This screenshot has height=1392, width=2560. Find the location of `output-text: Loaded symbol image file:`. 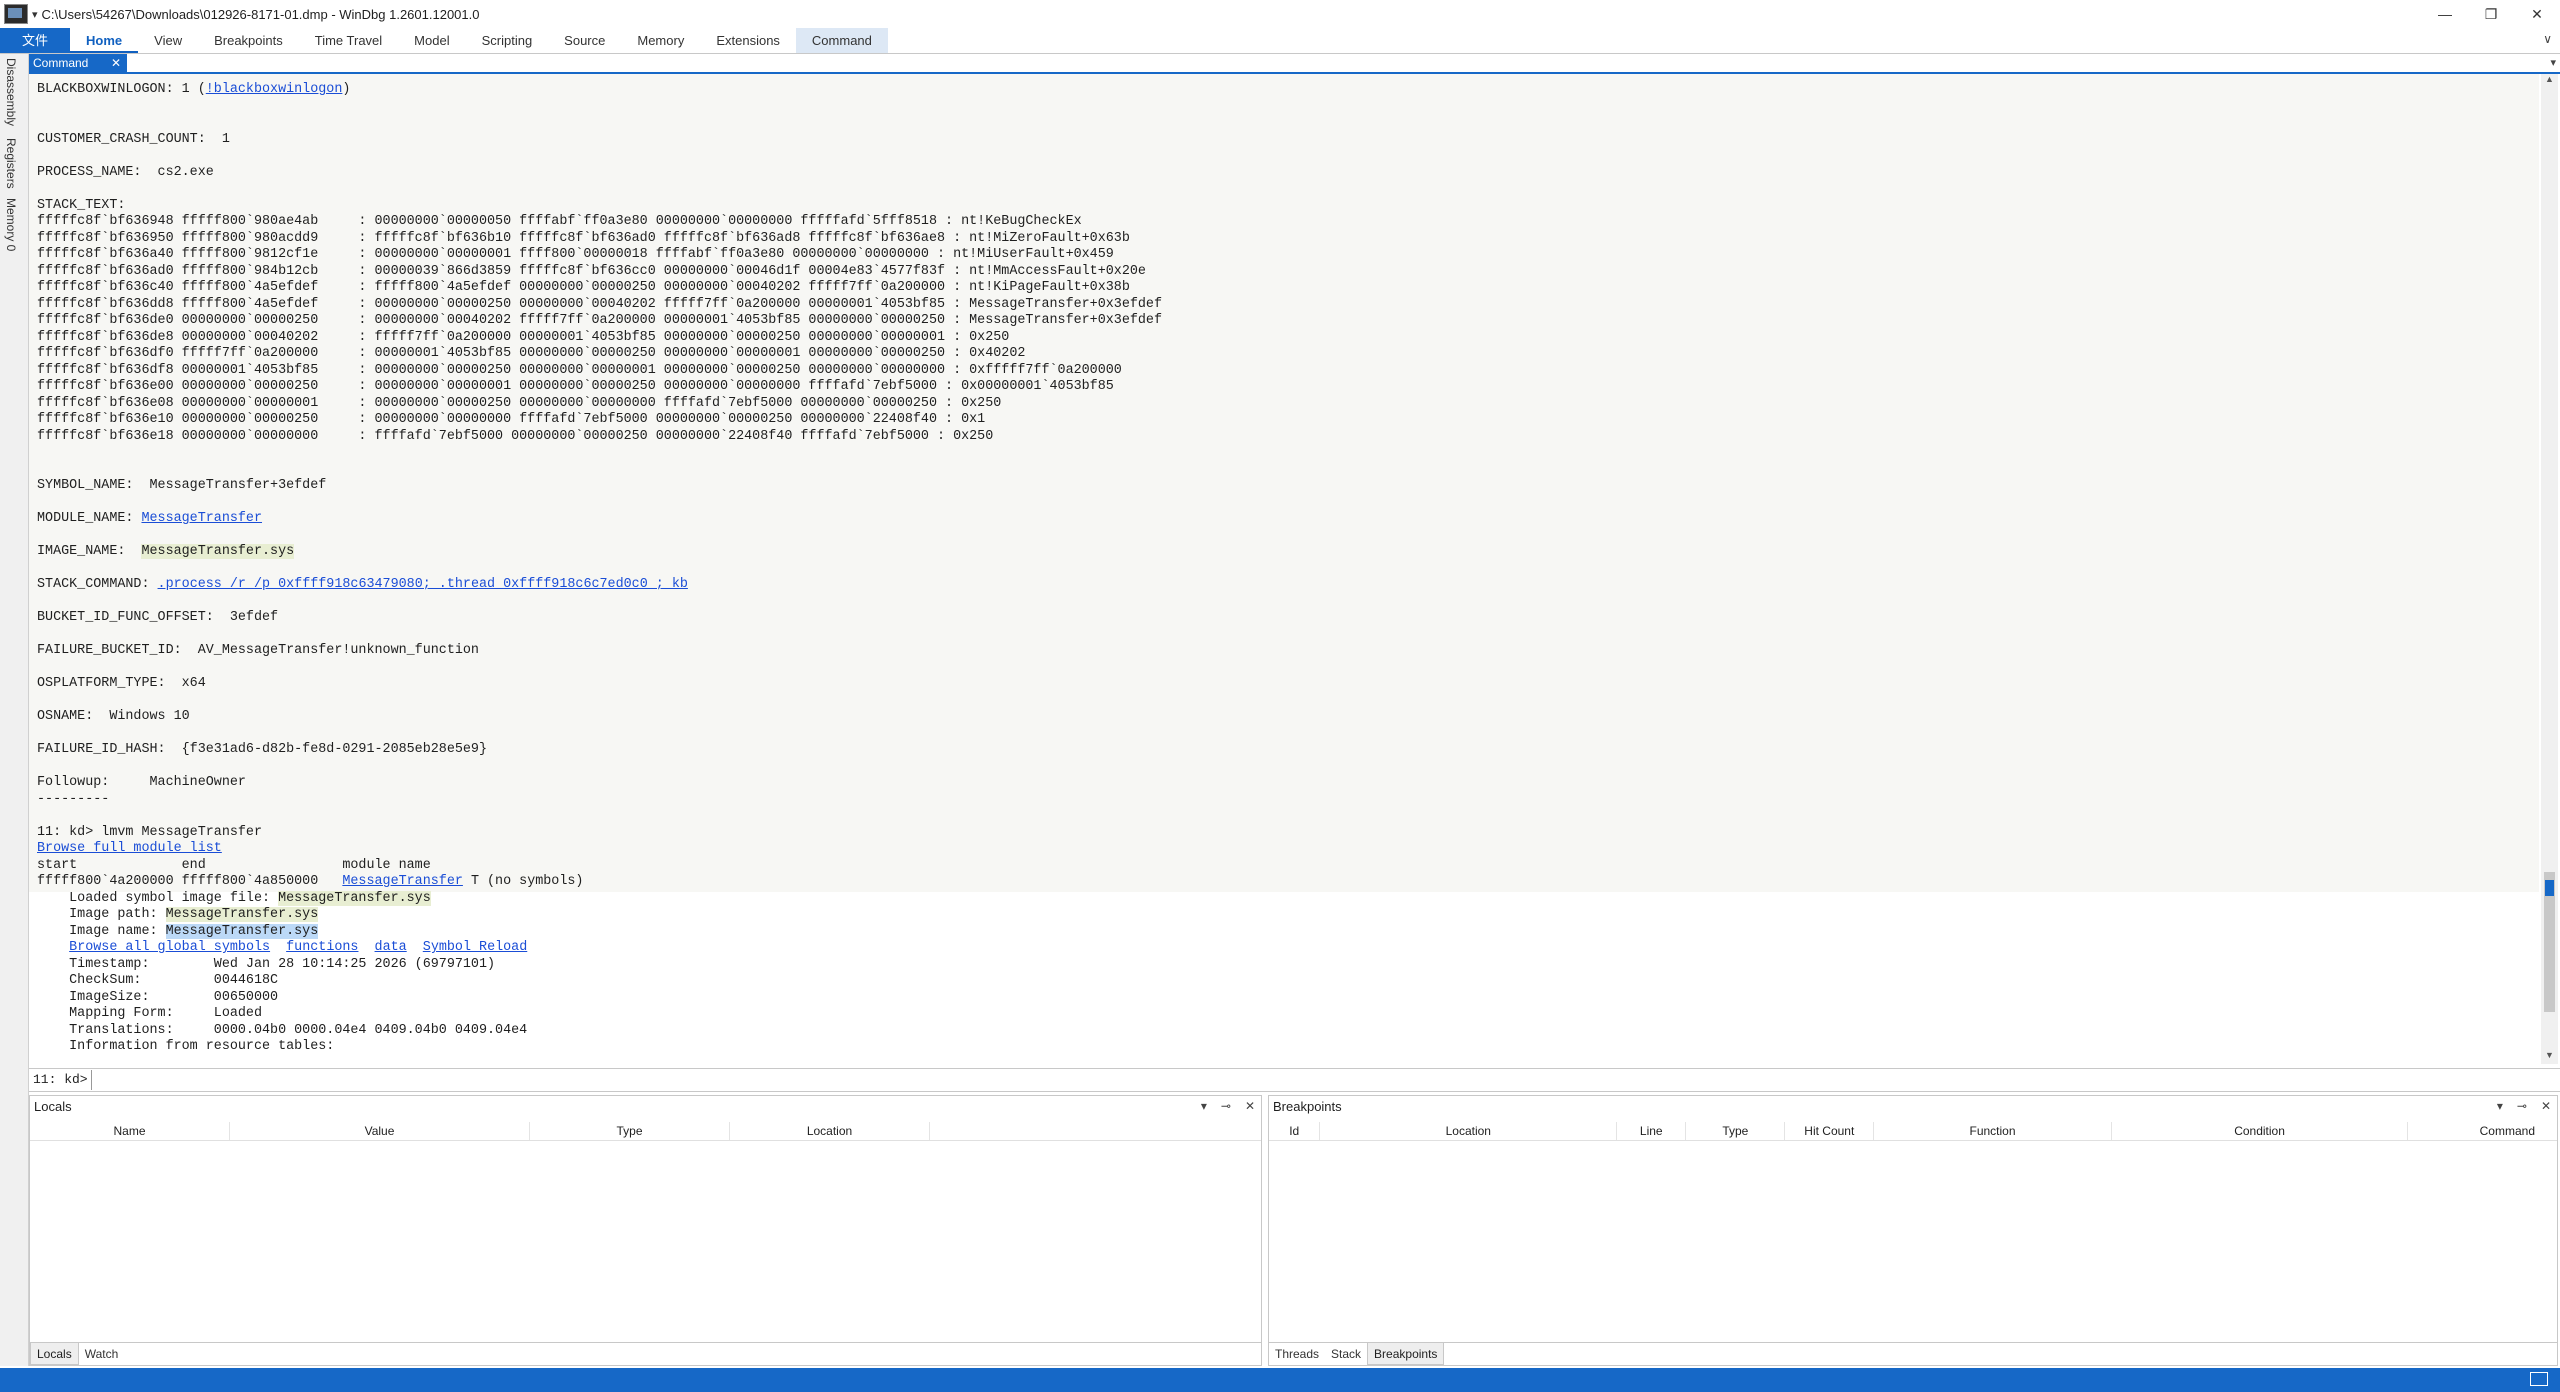

output-text: Loaded symbol image file: is located at coordinates (158, 898).